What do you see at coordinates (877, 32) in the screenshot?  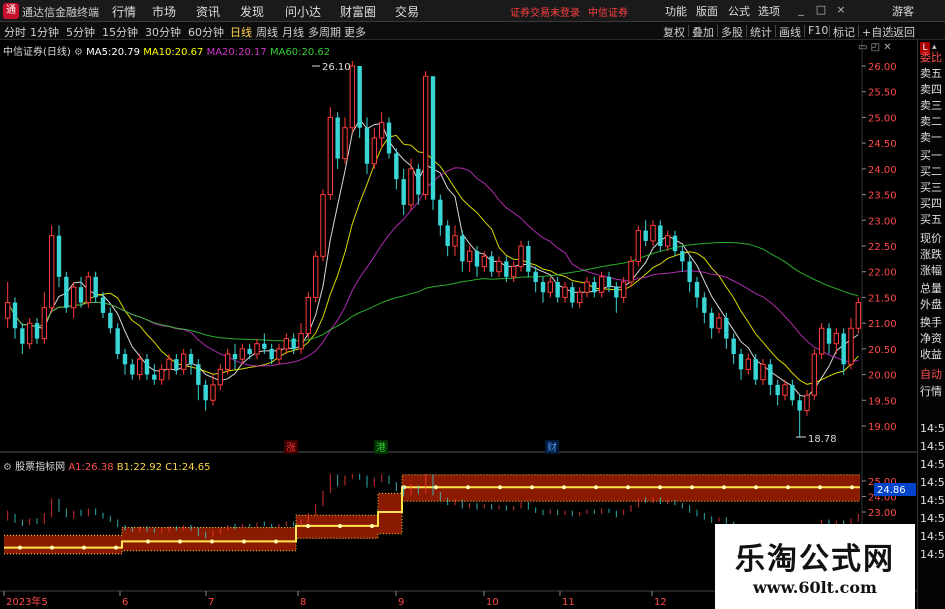 I see `add-watchlist-button: +自选` at bounding box center [877, 32].